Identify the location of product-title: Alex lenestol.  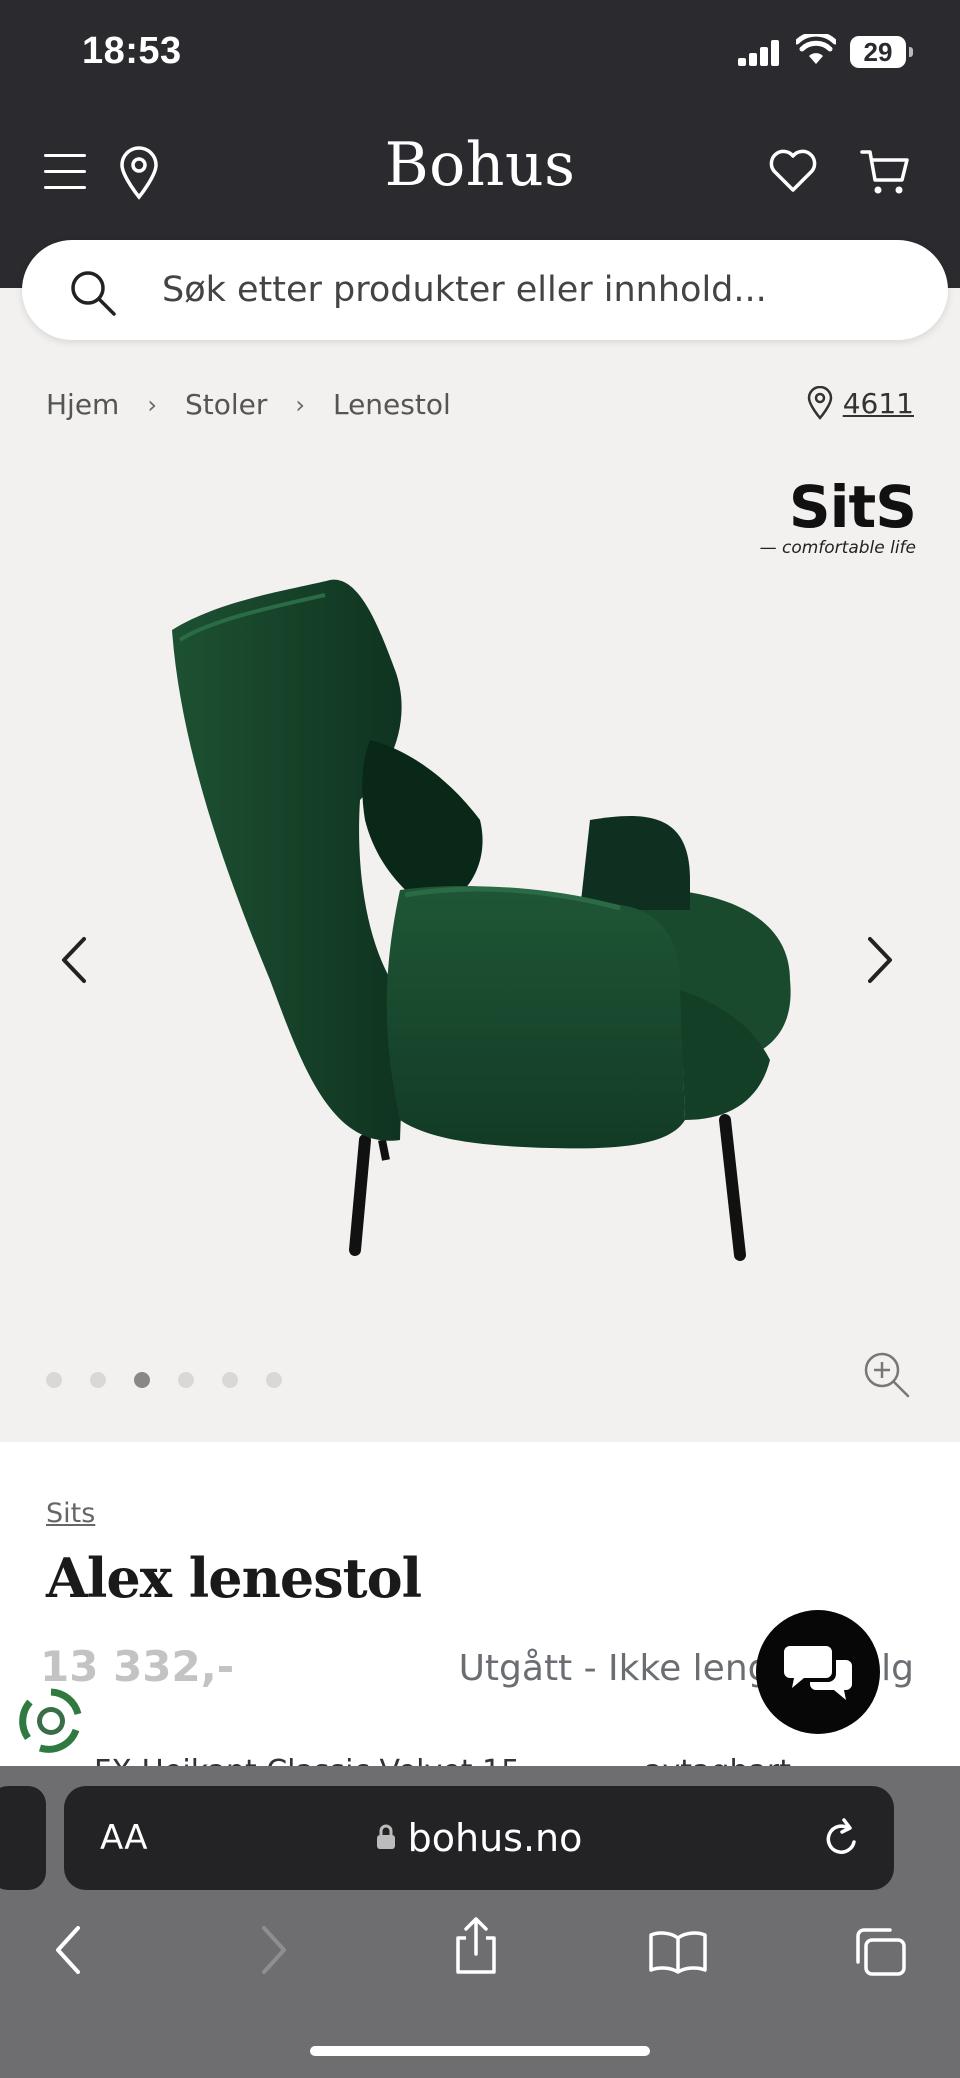
(234, 1578).